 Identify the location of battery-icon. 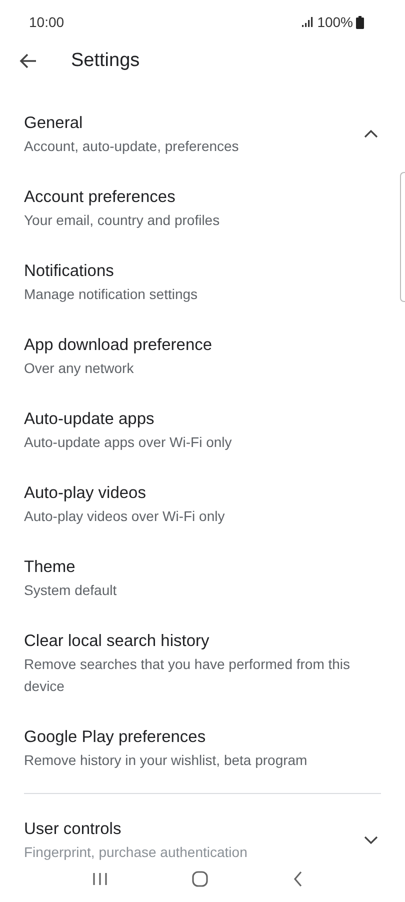
(360, 22).